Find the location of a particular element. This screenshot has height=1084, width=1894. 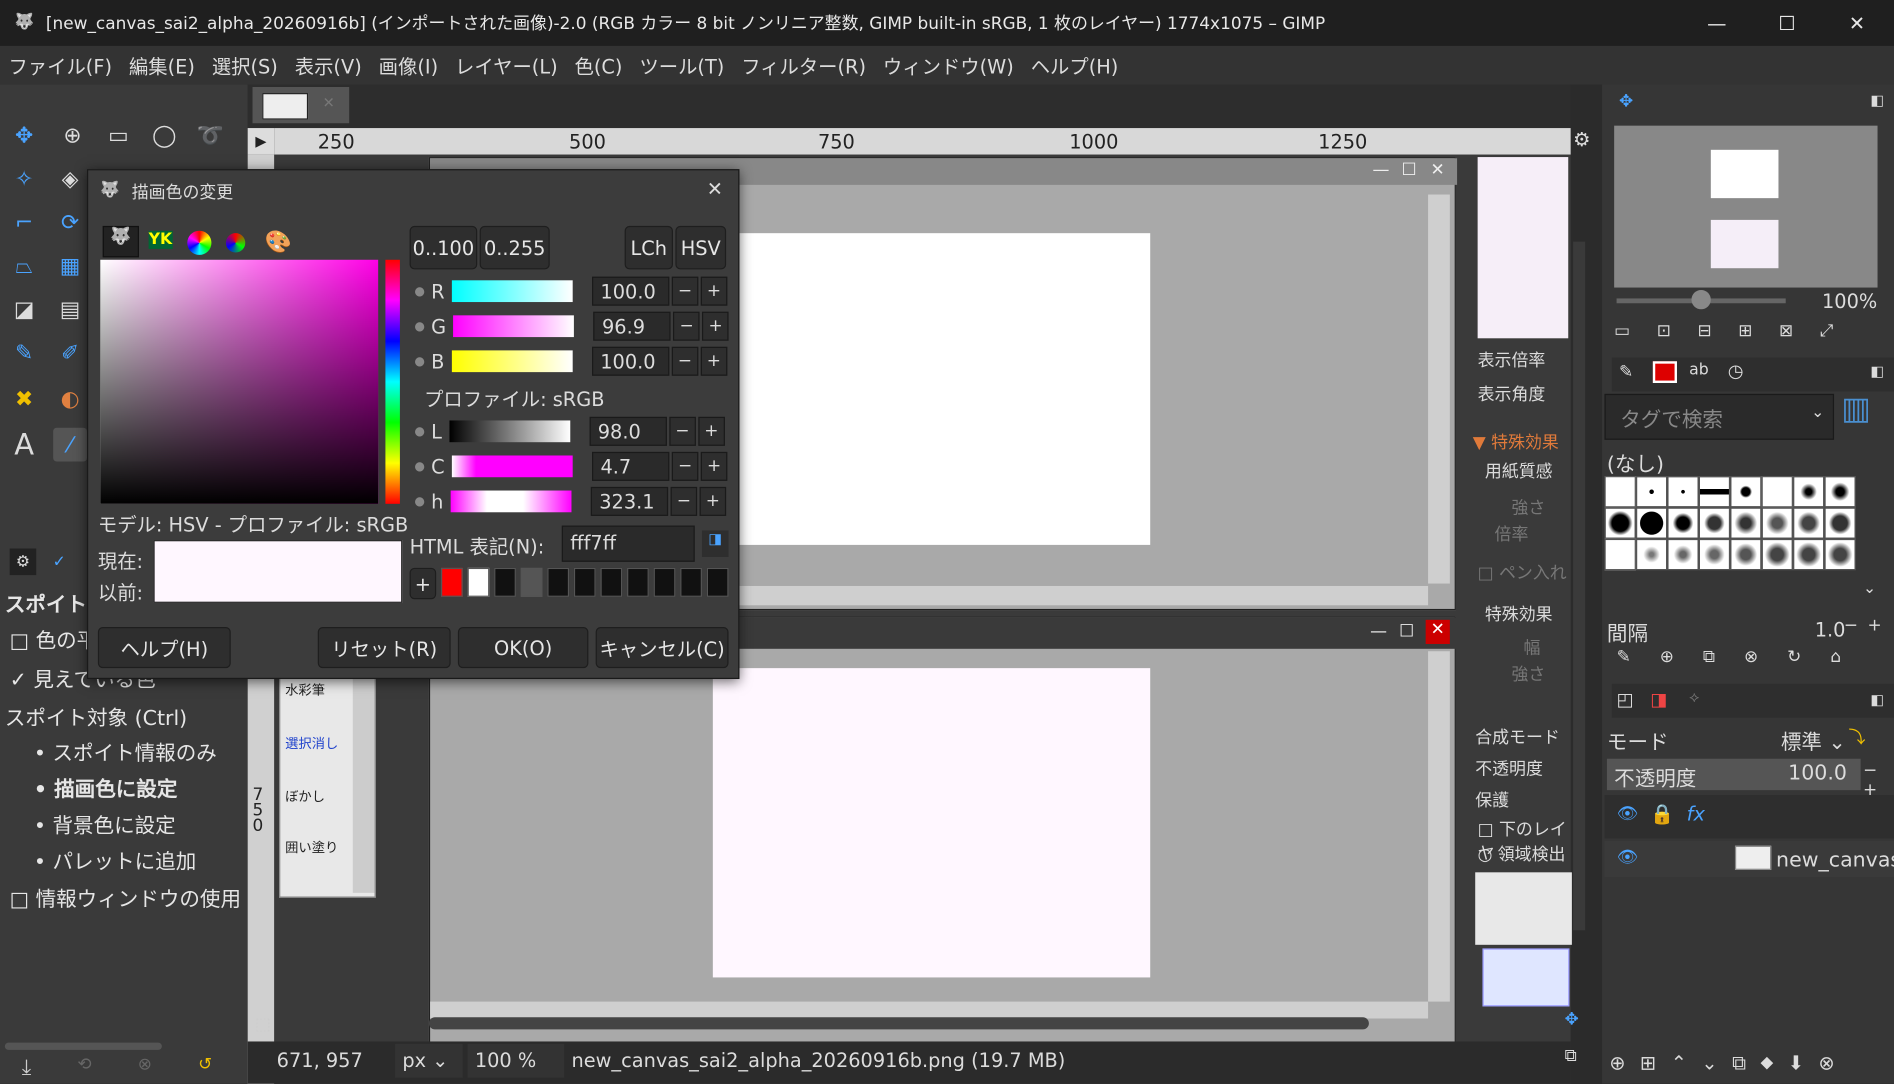

hsv-button: HSV is located at coordinates (701, 247).